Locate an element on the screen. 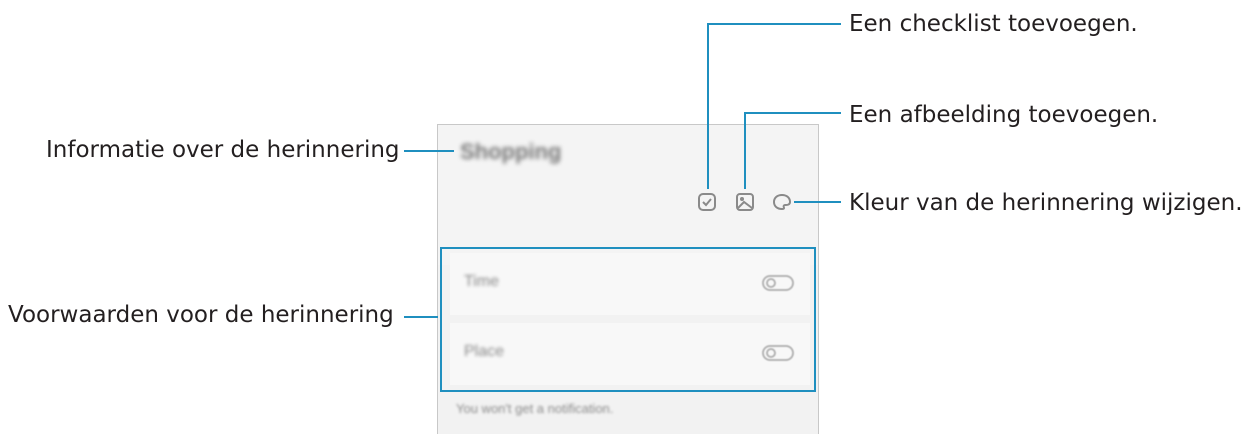  checklist-icon is located at coordinates (707, 202).